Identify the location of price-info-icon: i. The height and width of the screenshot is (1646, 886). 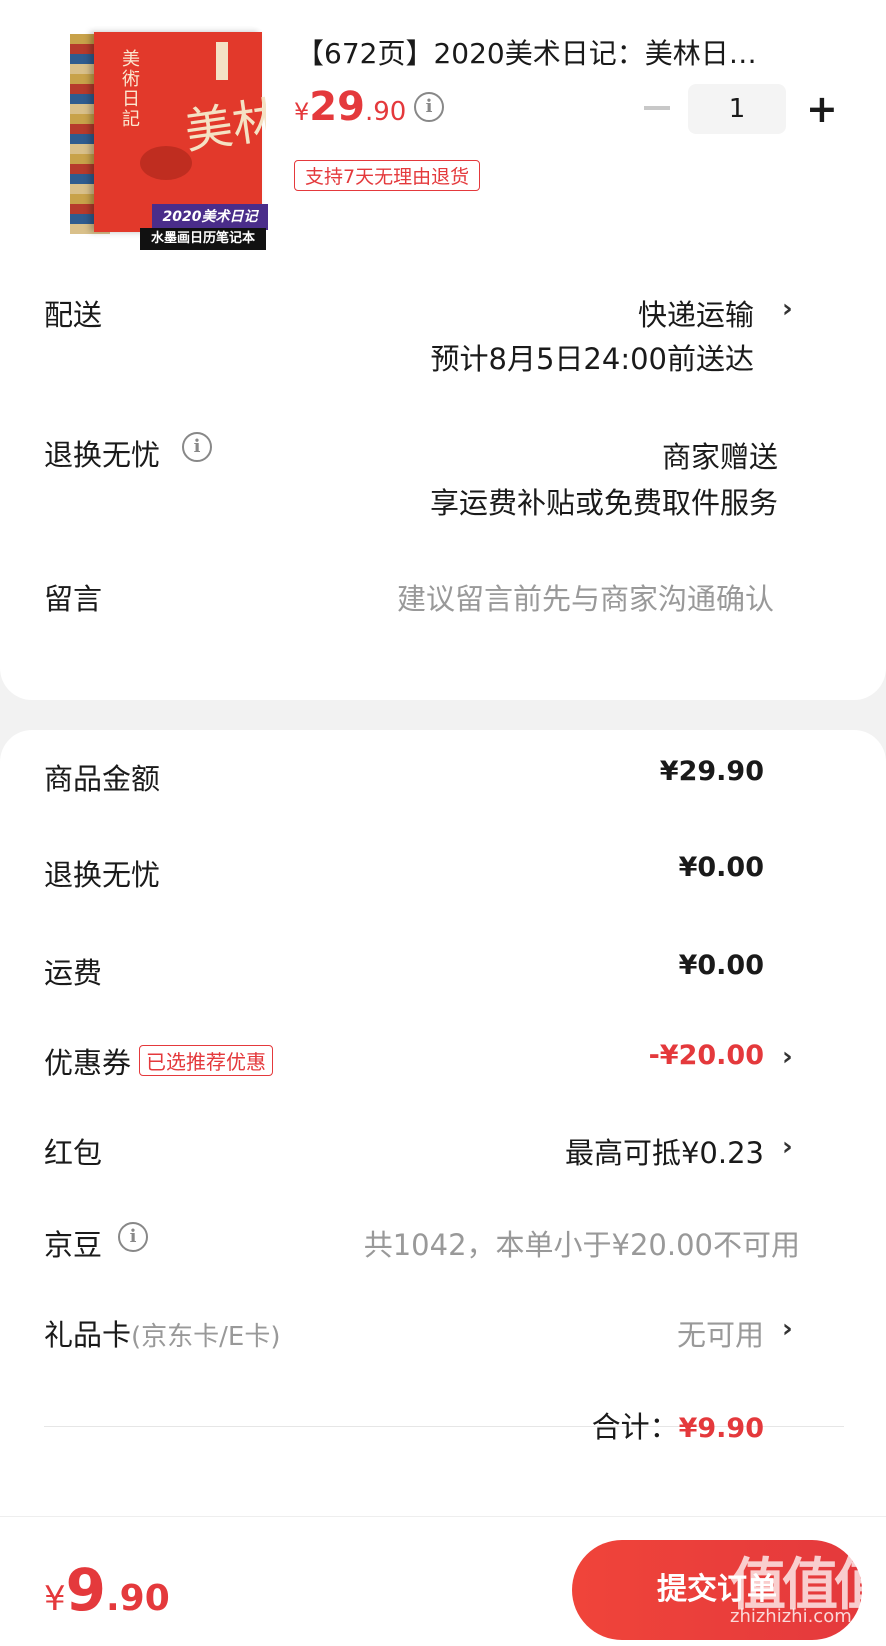
(429, 107).